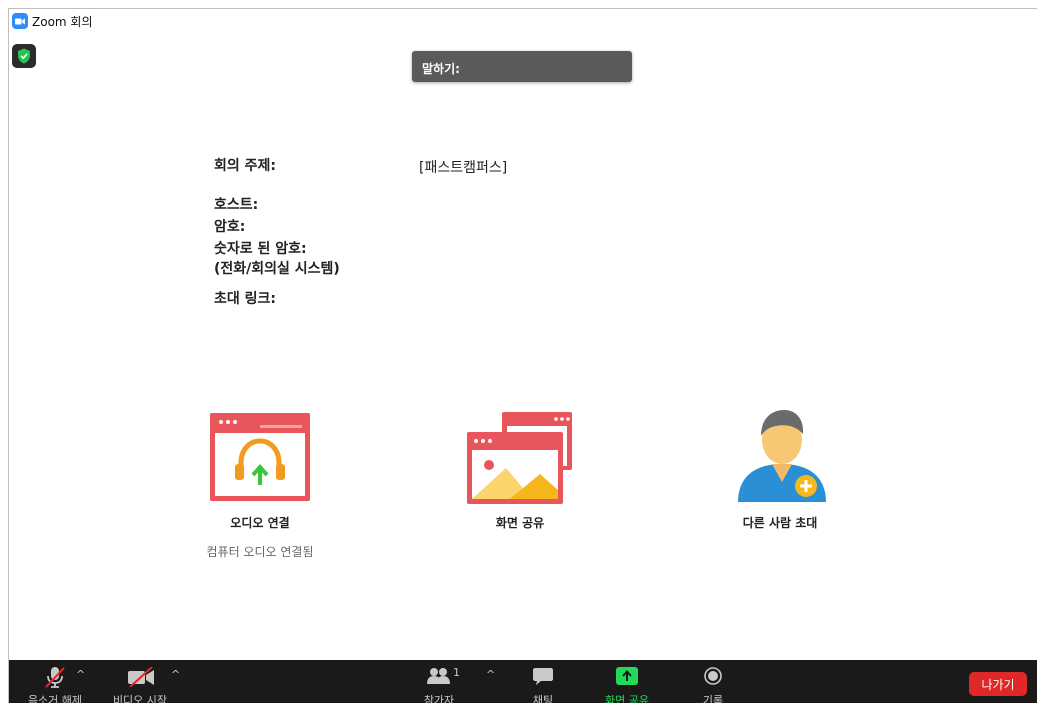 This screenshot has height=703, width=1037. What do you see at coordinates (522, 66) in the screenshot?
I see `speaking-indicator: 말하기:` at bounding box center [522, 66].